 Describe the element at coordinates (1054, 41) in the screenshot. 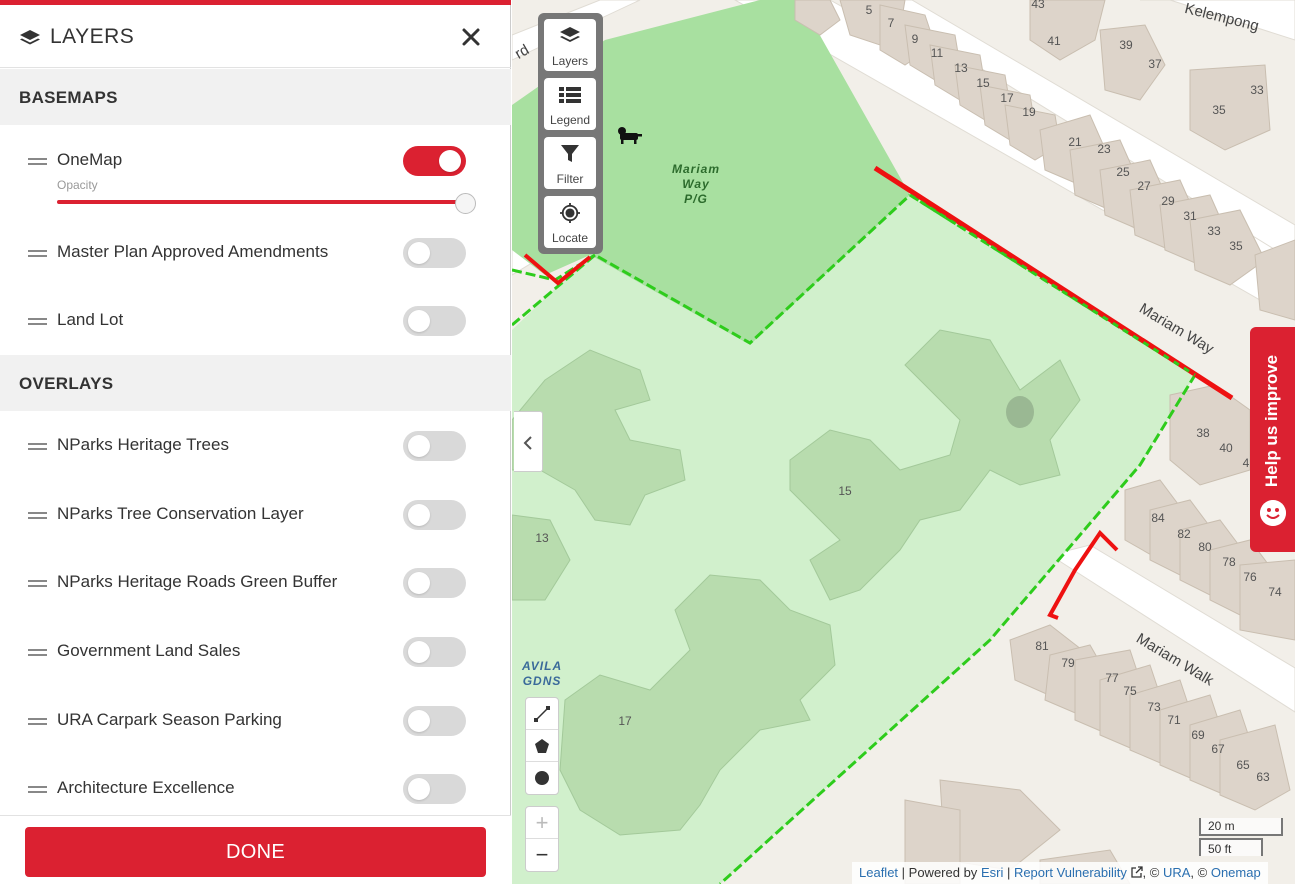

I see `house-number: 41` at that location.